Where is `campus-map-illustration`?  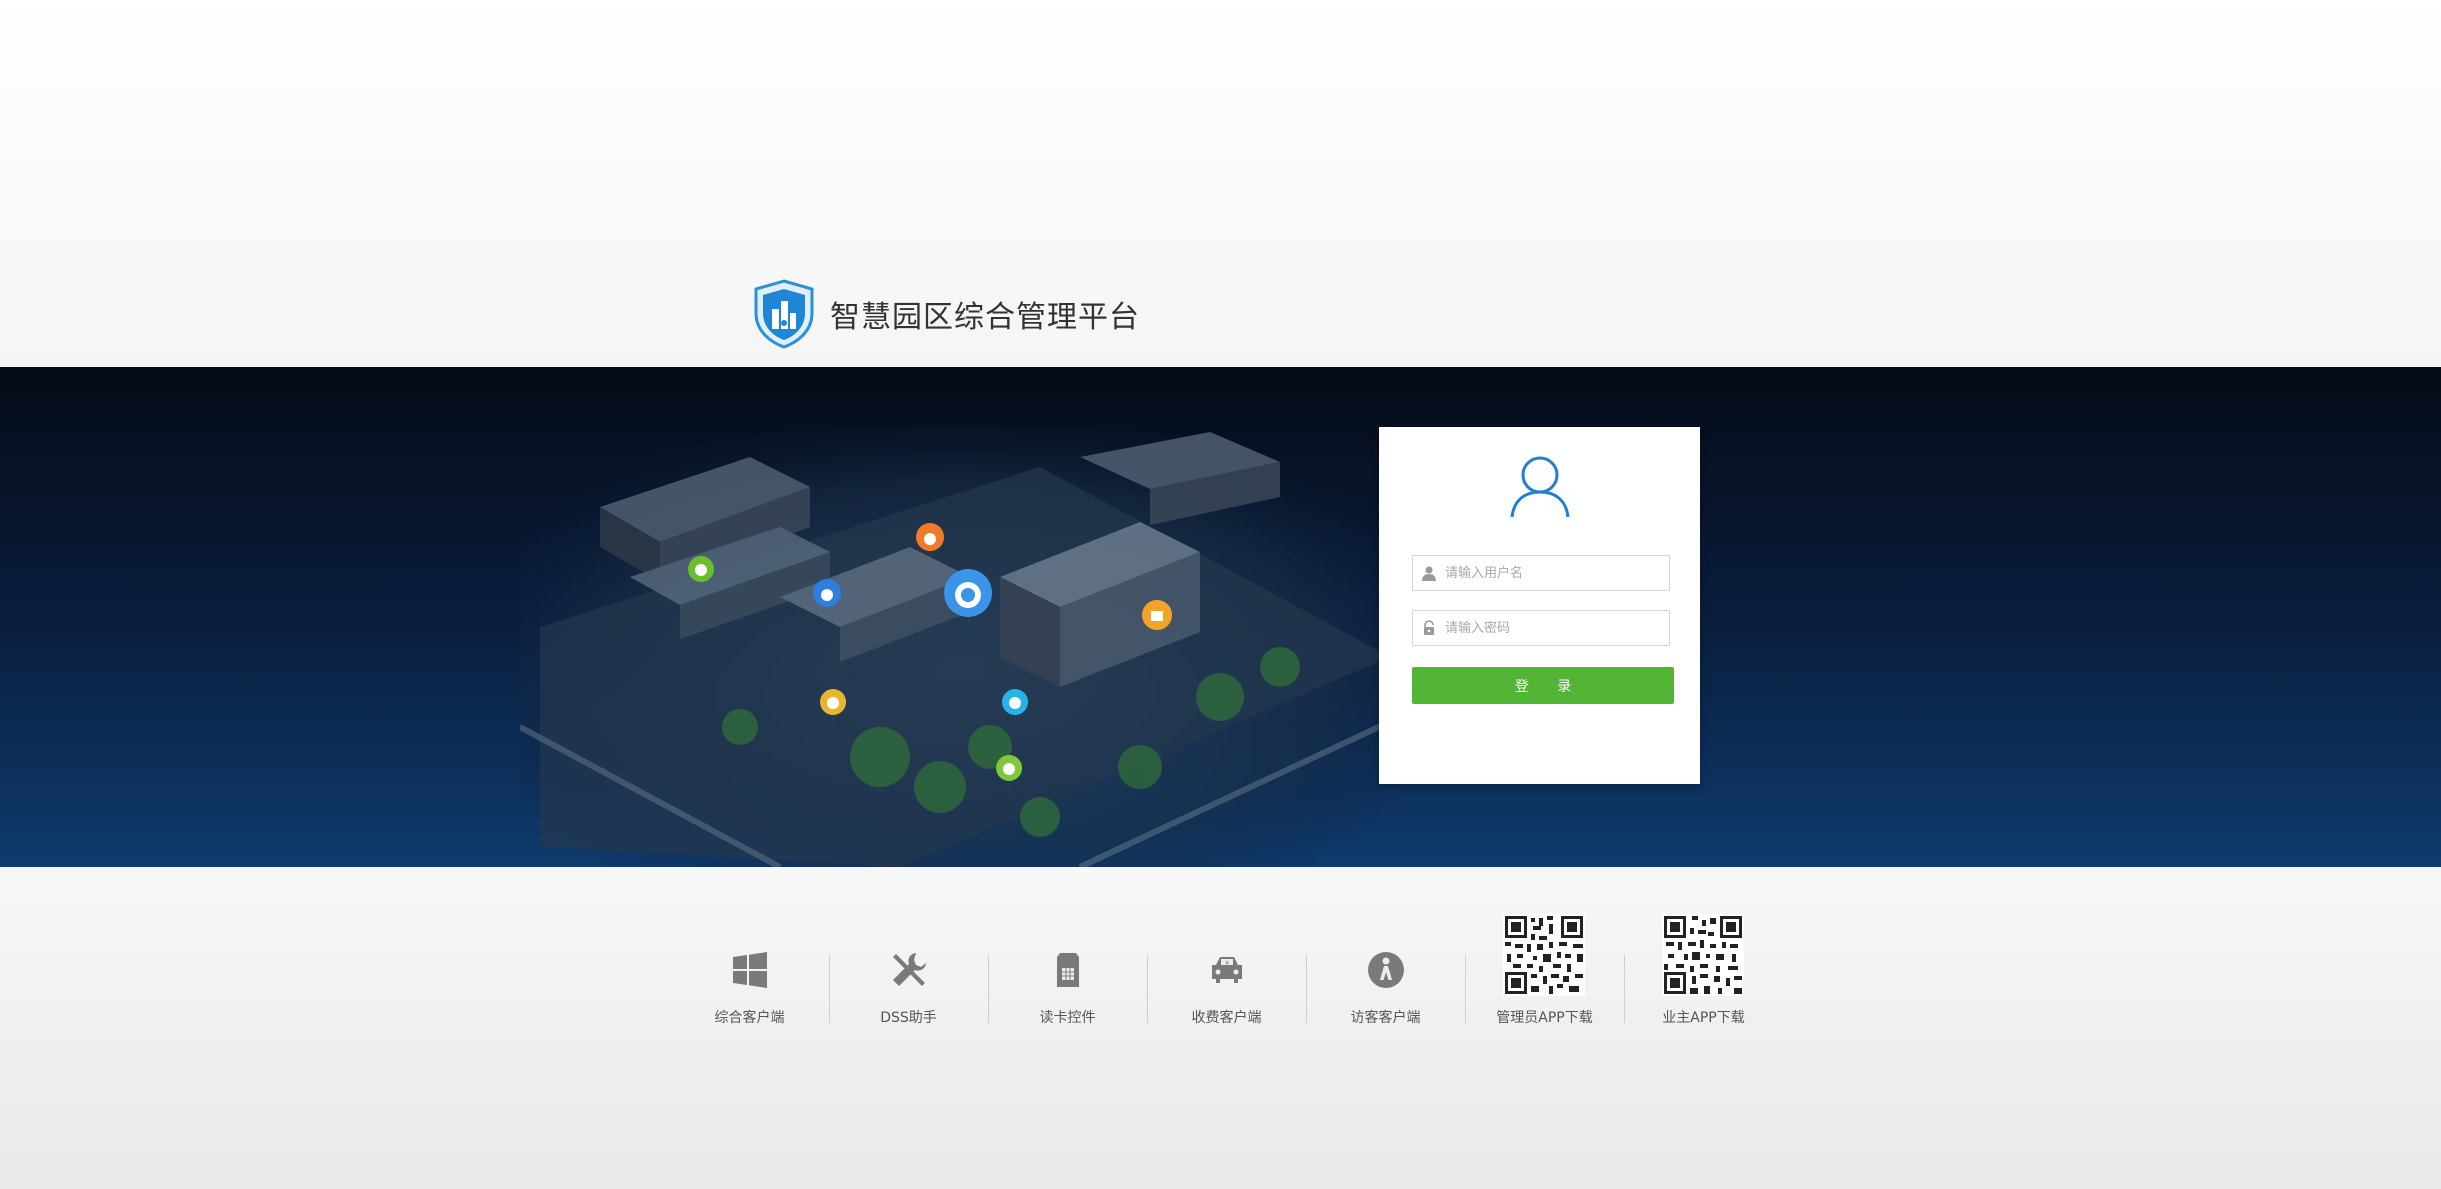
campus-map-illustration is located at coordinates (960, 647).